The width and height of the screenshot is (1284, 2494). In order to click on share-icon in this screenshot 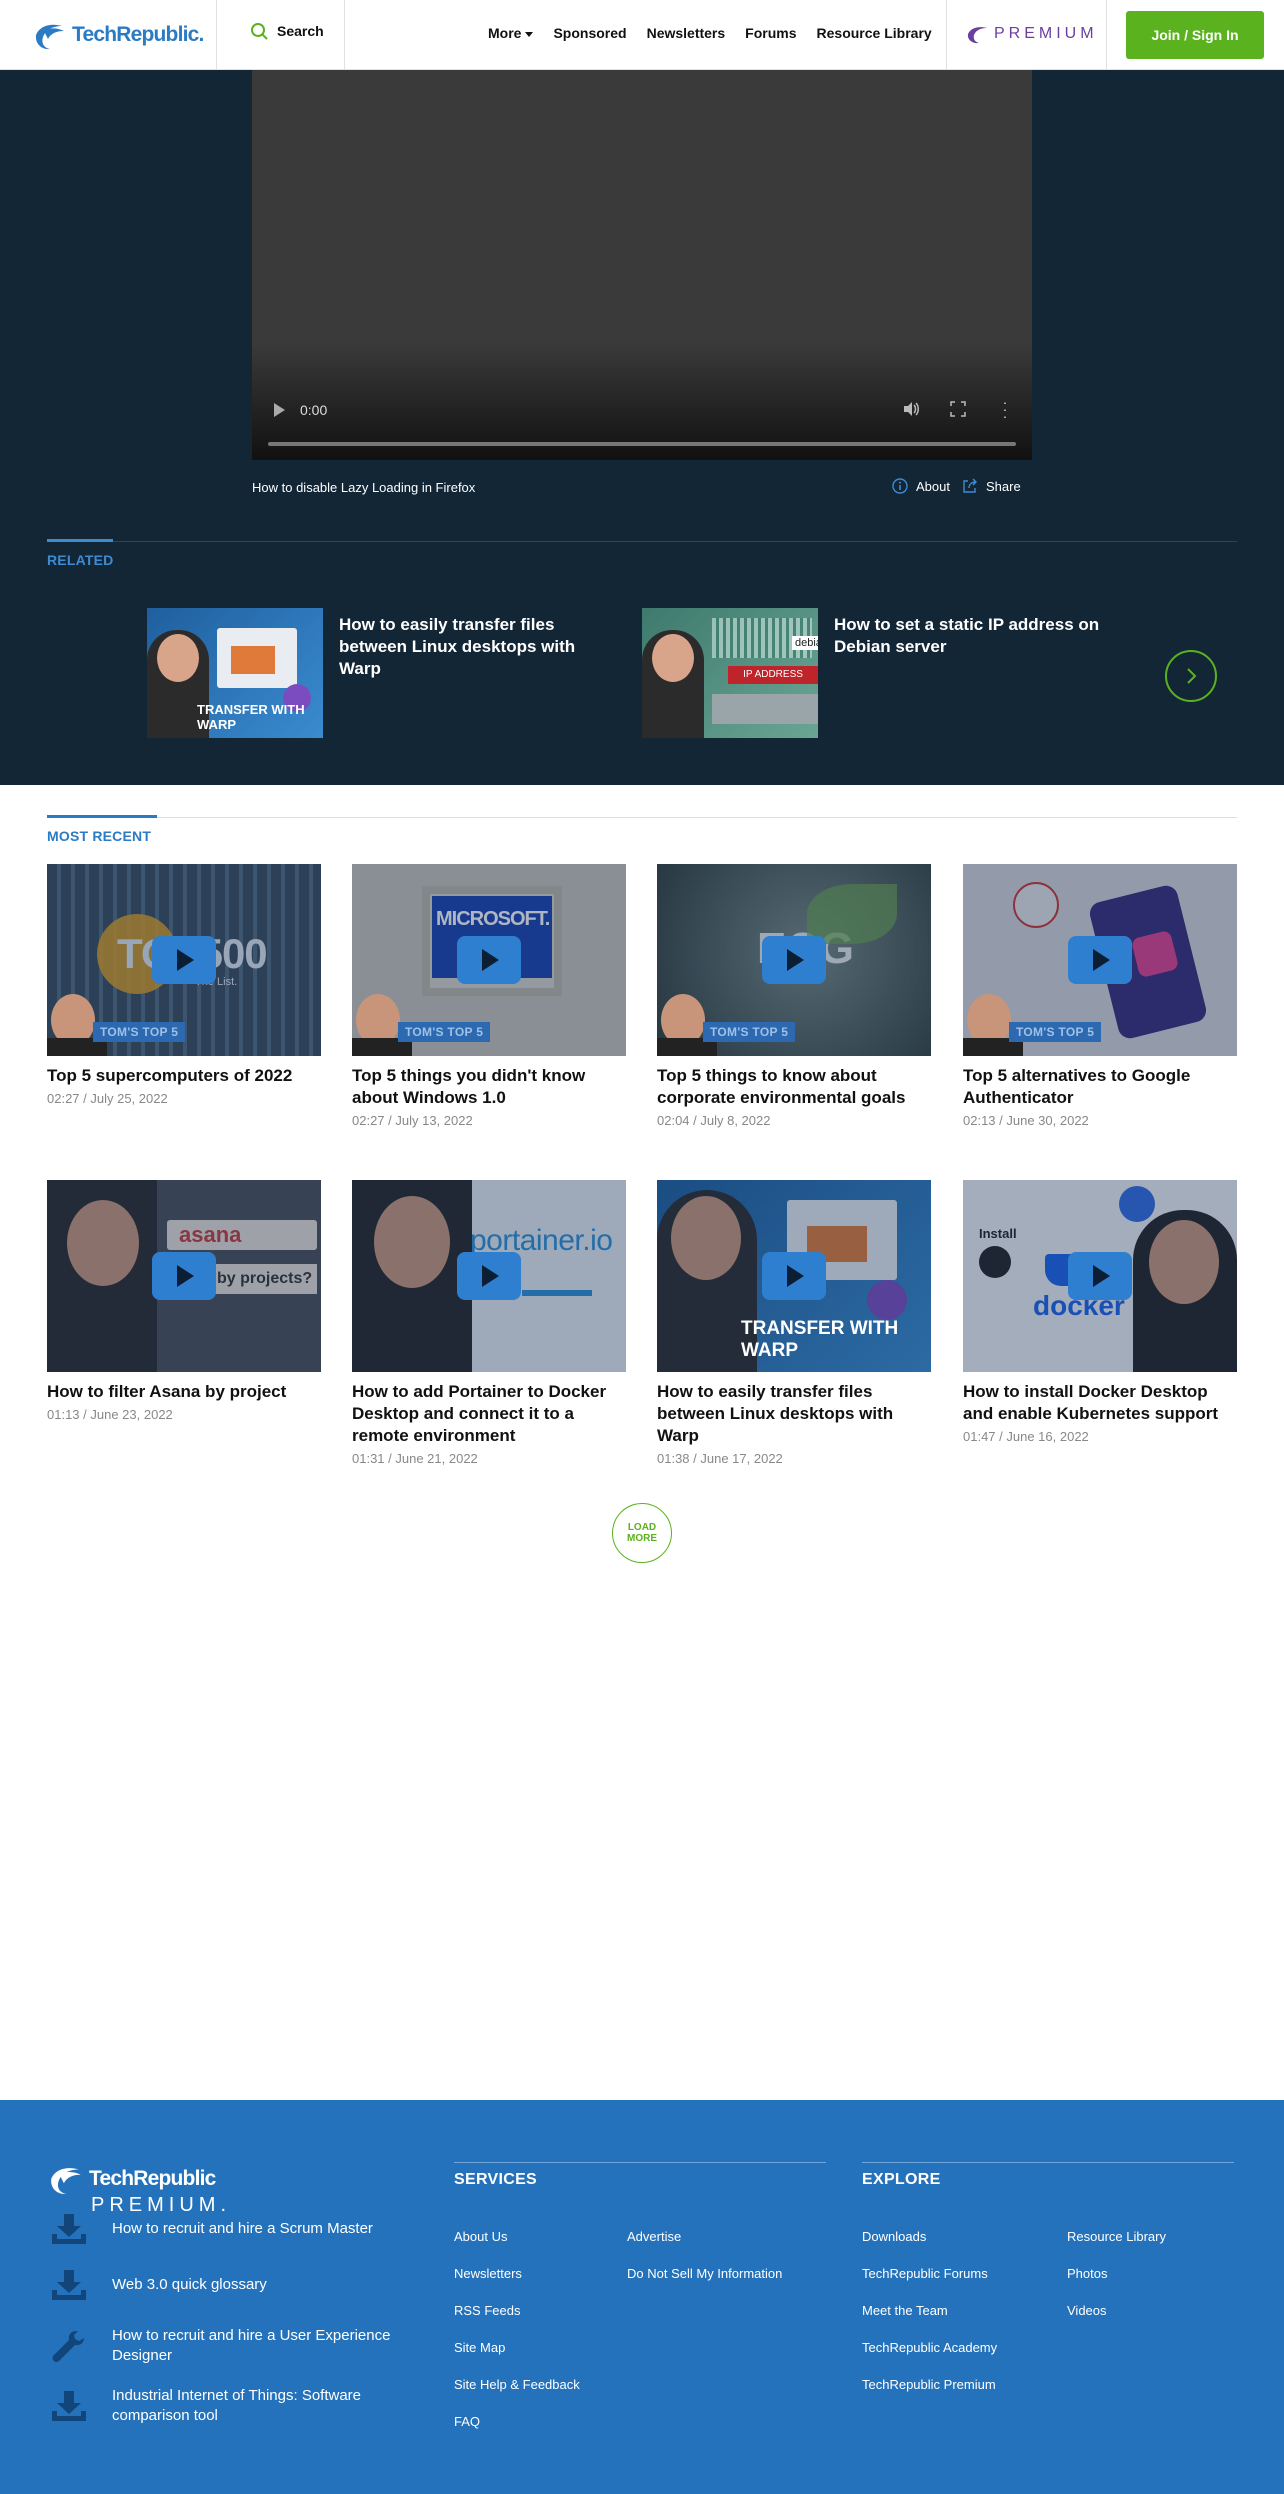, I will do `click(970, 485)`.